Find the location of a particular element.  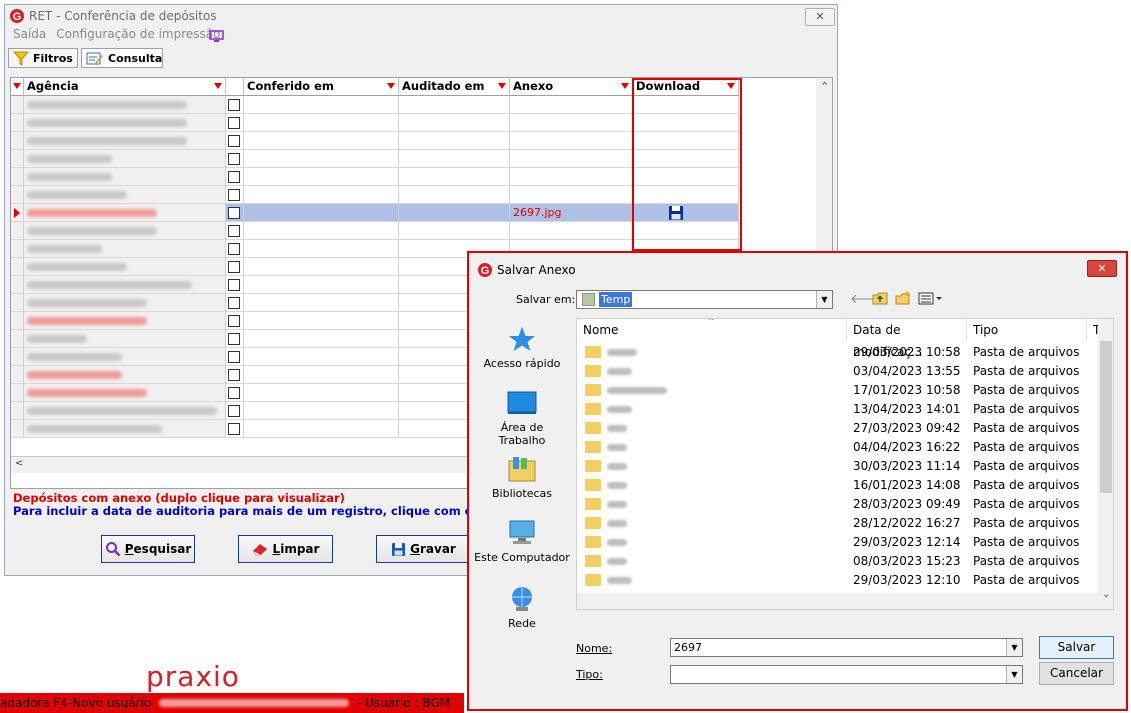

sidebar-quick-access: Acesso rápido is located at coordinates (522, 347).